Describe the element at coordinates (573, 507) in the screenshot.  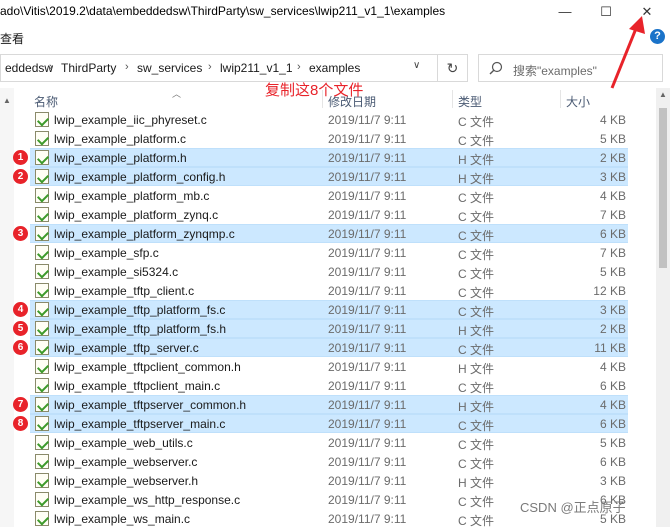
I see `watermark-text: CSDN @正点原子` at that location.